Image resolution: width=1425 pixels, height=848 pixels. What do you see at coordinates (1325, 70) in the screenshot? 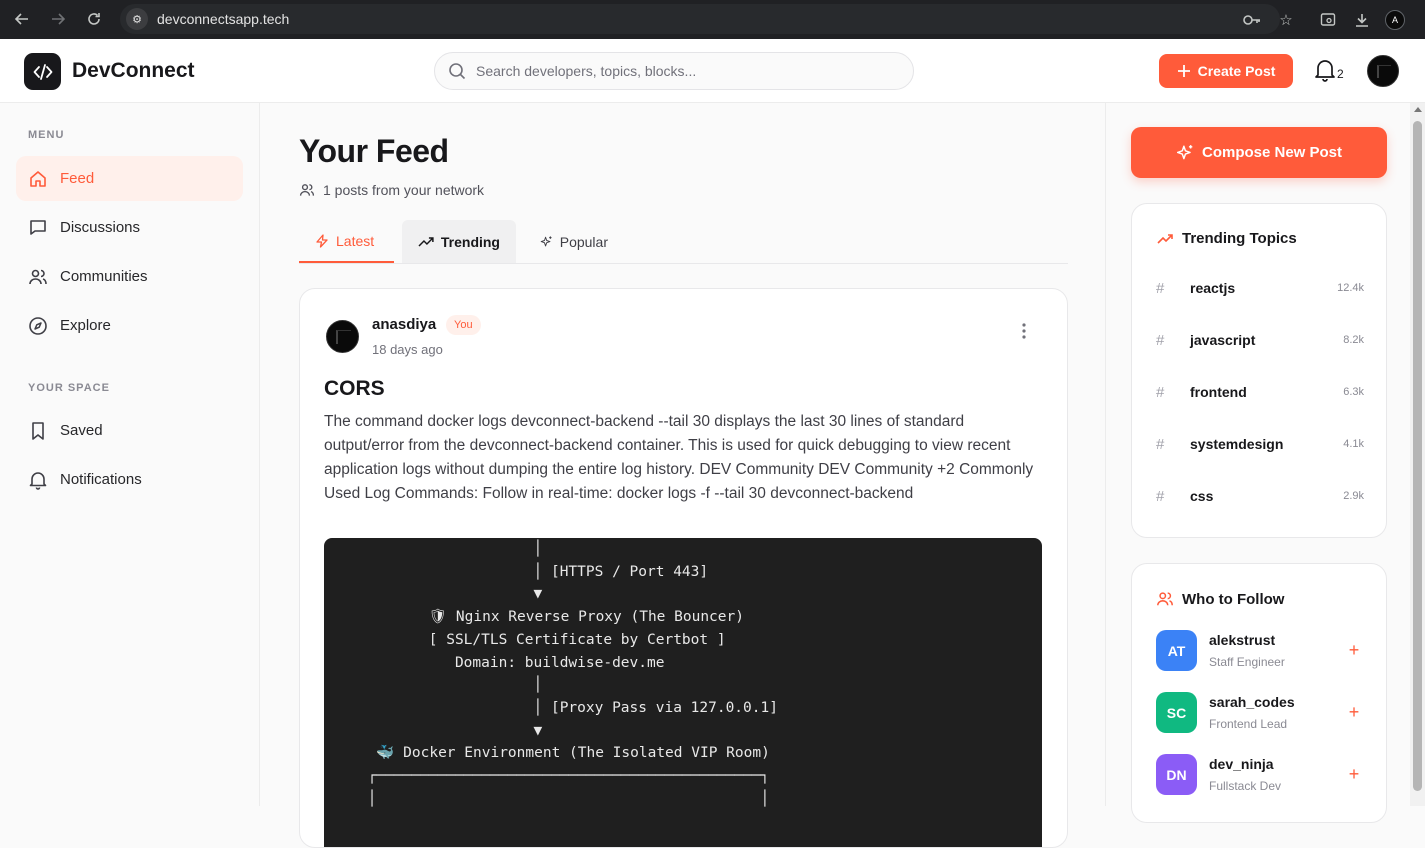
I see `notification-bell-icon` at bounding box center [1325, 70].